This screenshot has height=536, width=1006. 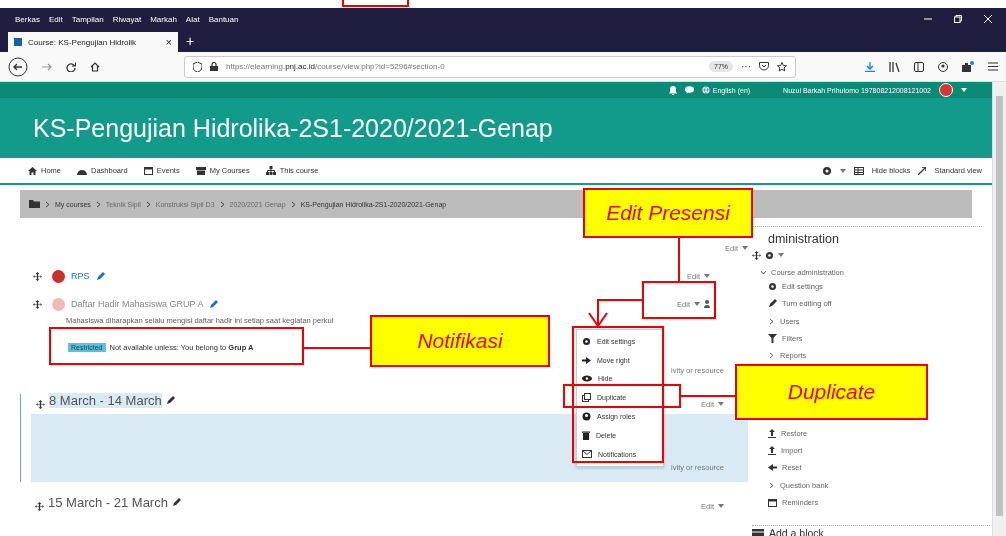 What do you see at coordinates (764, 66) in the screenshot?
I see `pocket-icon` at bounding box center [764, 66].